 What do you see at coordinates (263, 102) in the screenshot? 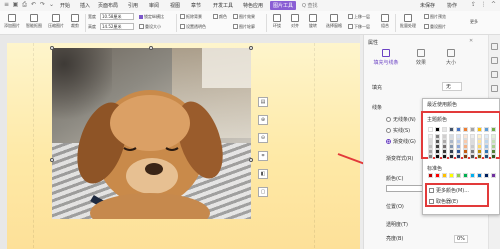
I see `layout-icon: ▤` at bounding box center [263, 102].